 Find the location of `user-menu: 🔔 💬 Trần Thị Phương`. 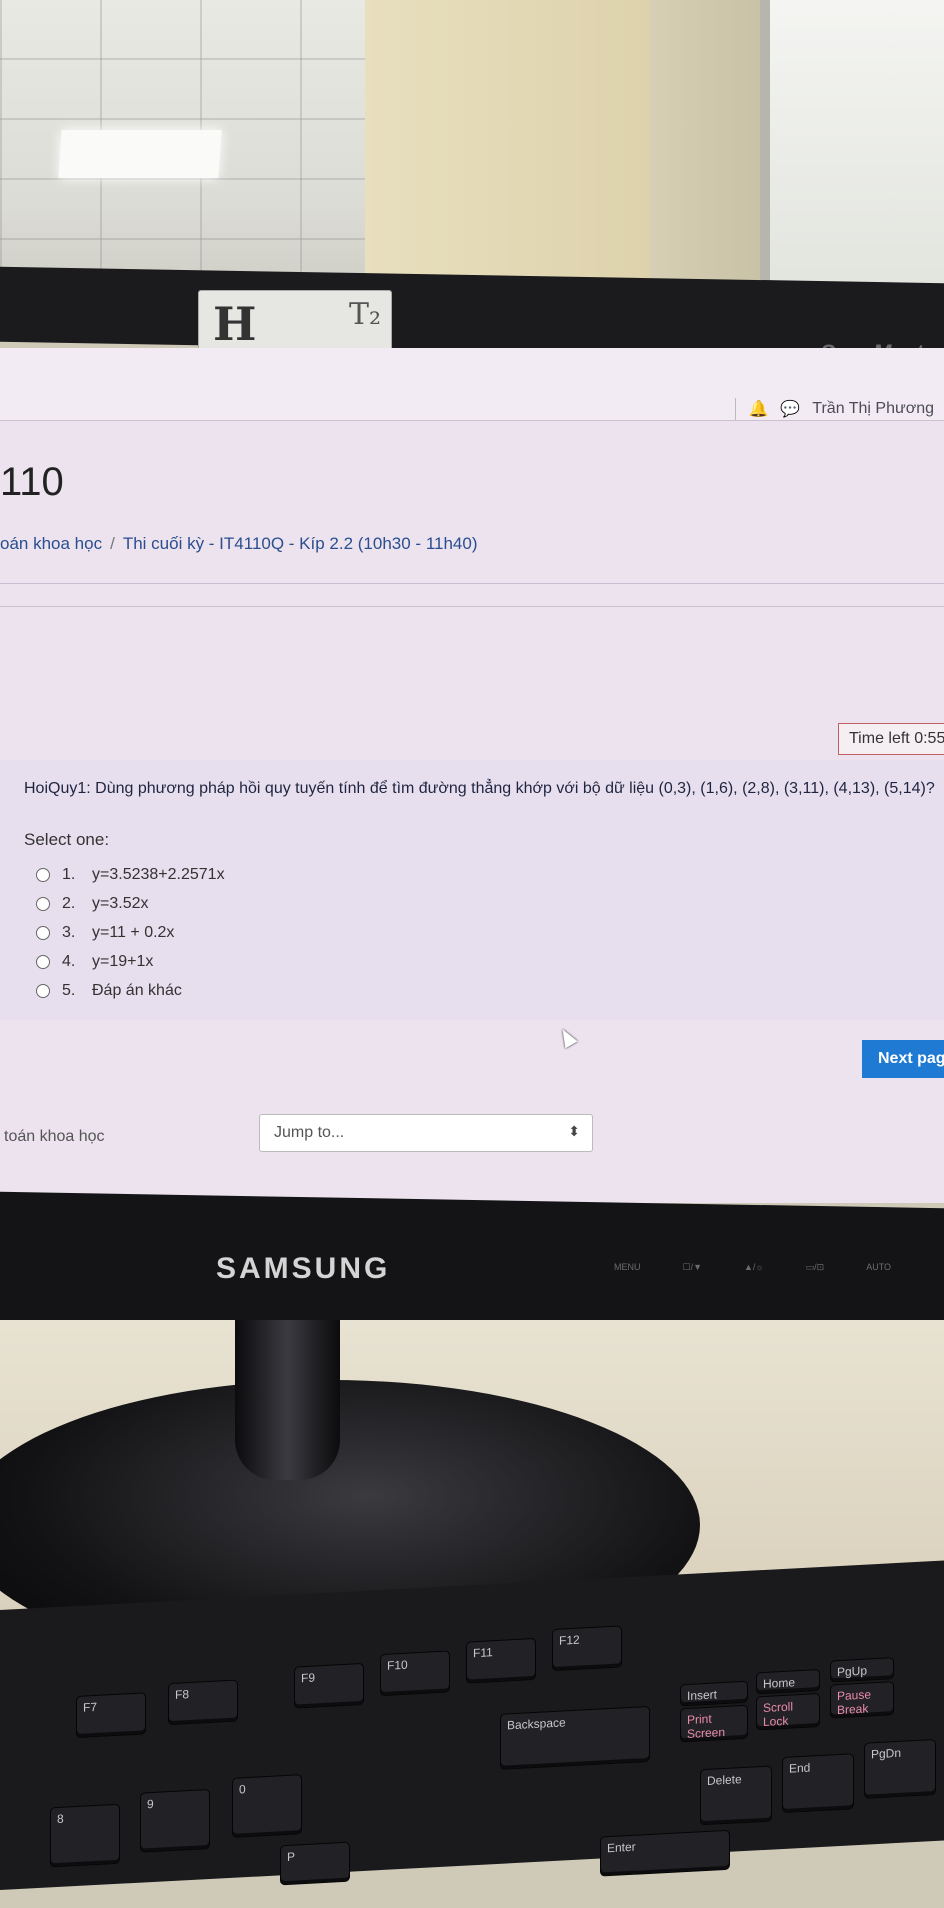

user-menu: 🔔 💬 Trần Thị Phương is located at coordinates (834, 409).